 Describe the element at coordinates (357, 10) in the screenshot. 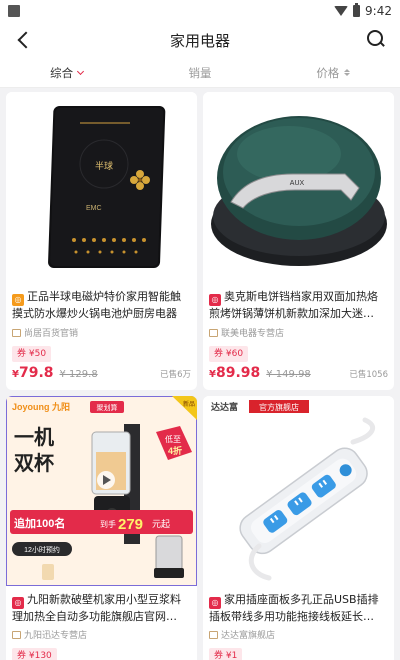

I see `battery-icon` at that location.